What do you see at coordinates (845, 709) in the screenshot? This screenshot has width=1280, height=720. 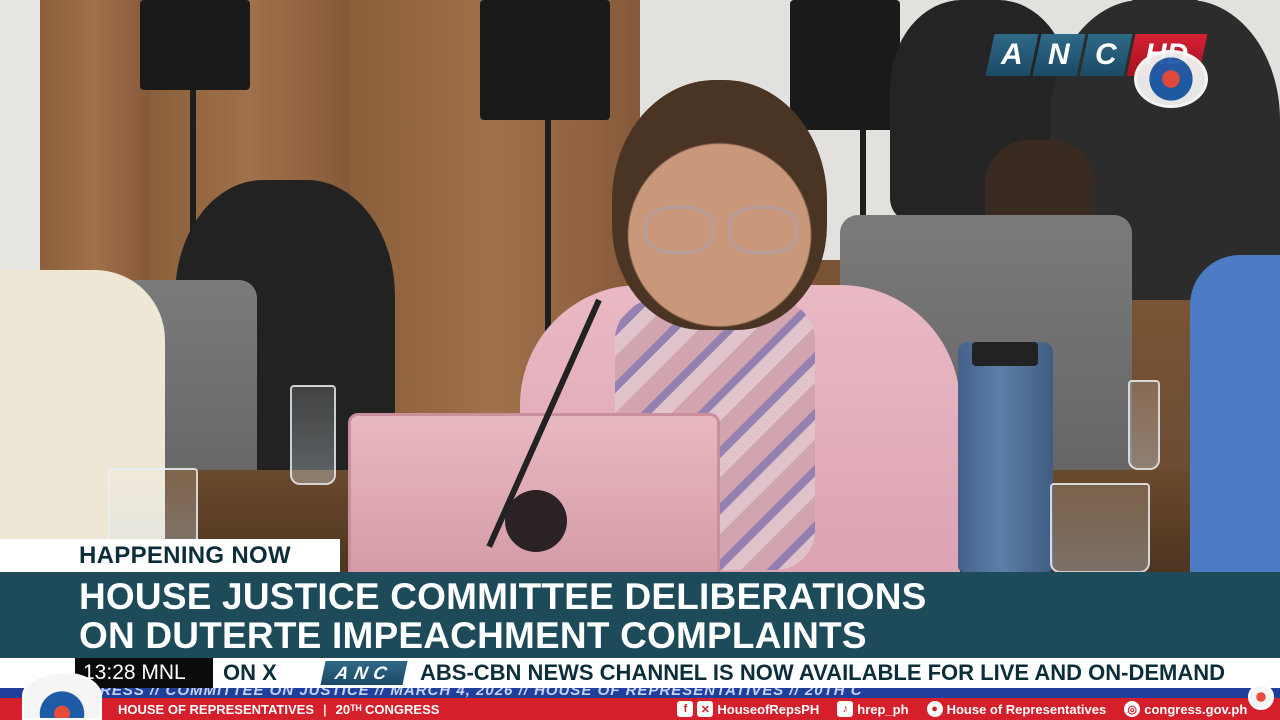 I see `tiktok-icon: ♪` at bounding box center [845, 709].